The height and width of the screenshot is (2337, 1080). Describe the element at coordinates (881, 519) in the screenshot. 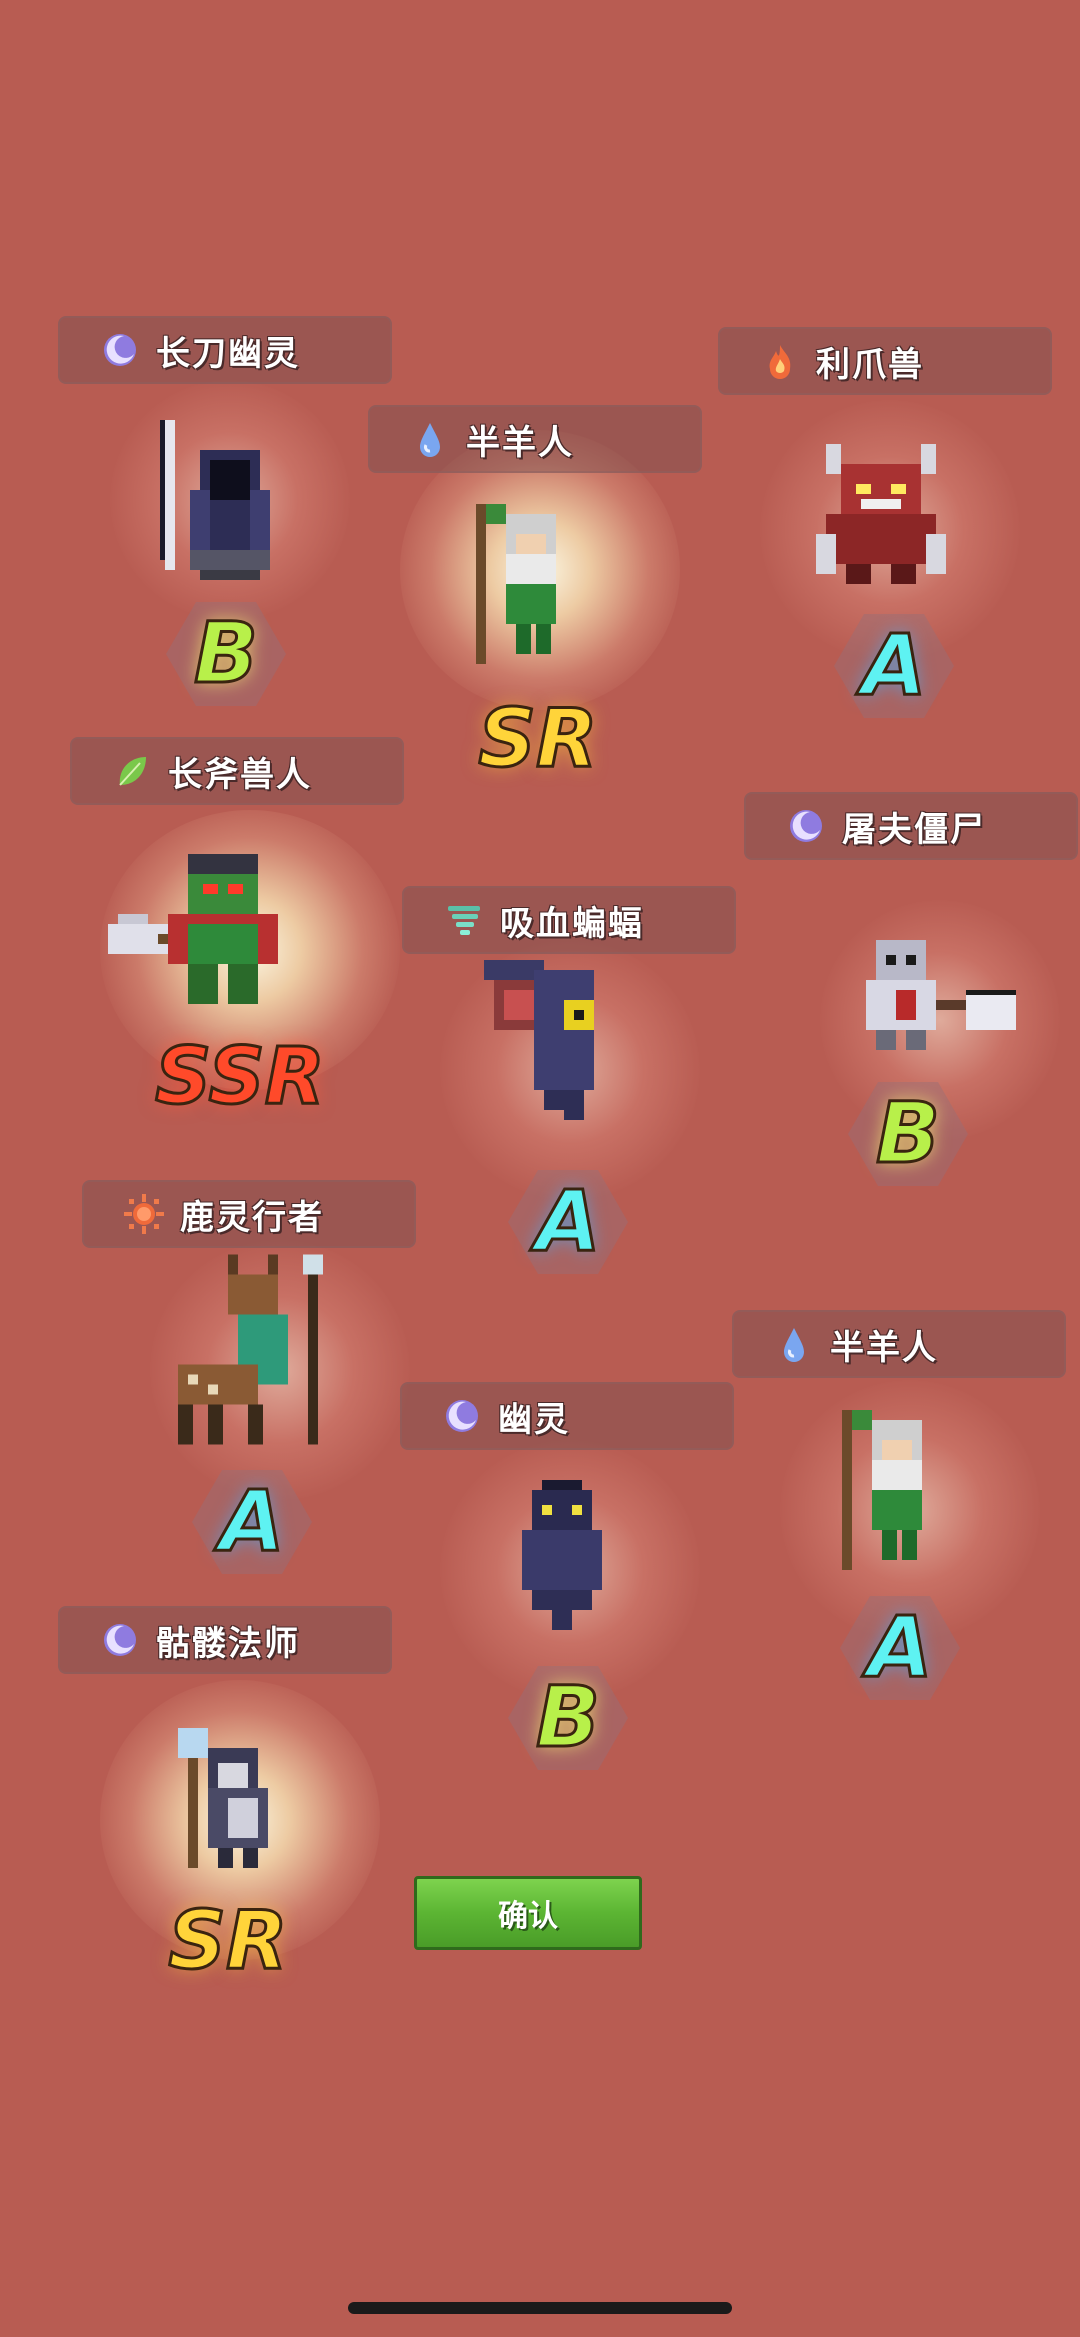

I see `claw-beast-sprite` at that location.